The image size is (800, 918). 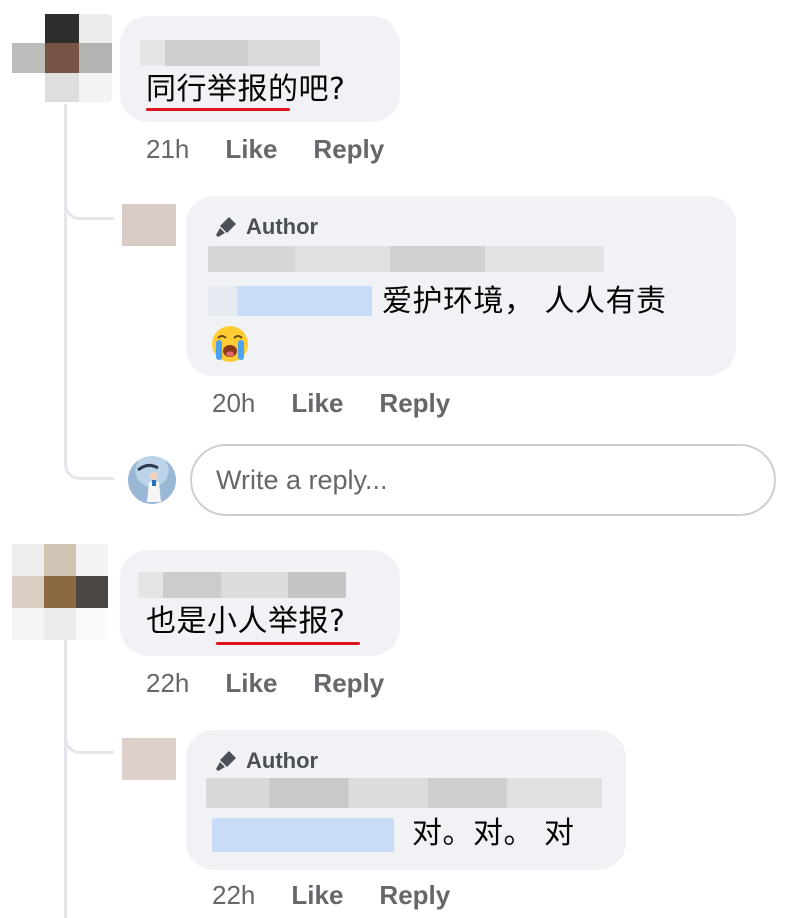 What do you see at coordinates (260, 69) in the screenshot?
I see `comment-bubble: 同行举报的吧?` at bounding box center [260, 69].